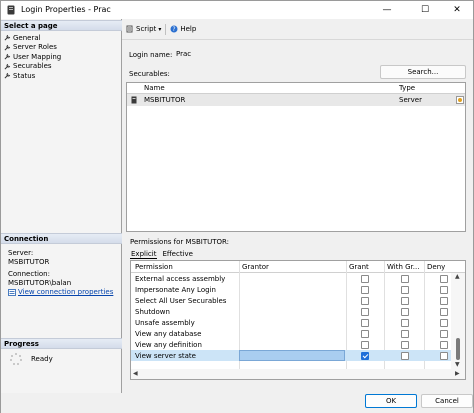  Describe the element at coordinates (152, 311) in the screenshot. I see `permission-name: Shutdown` at that location.